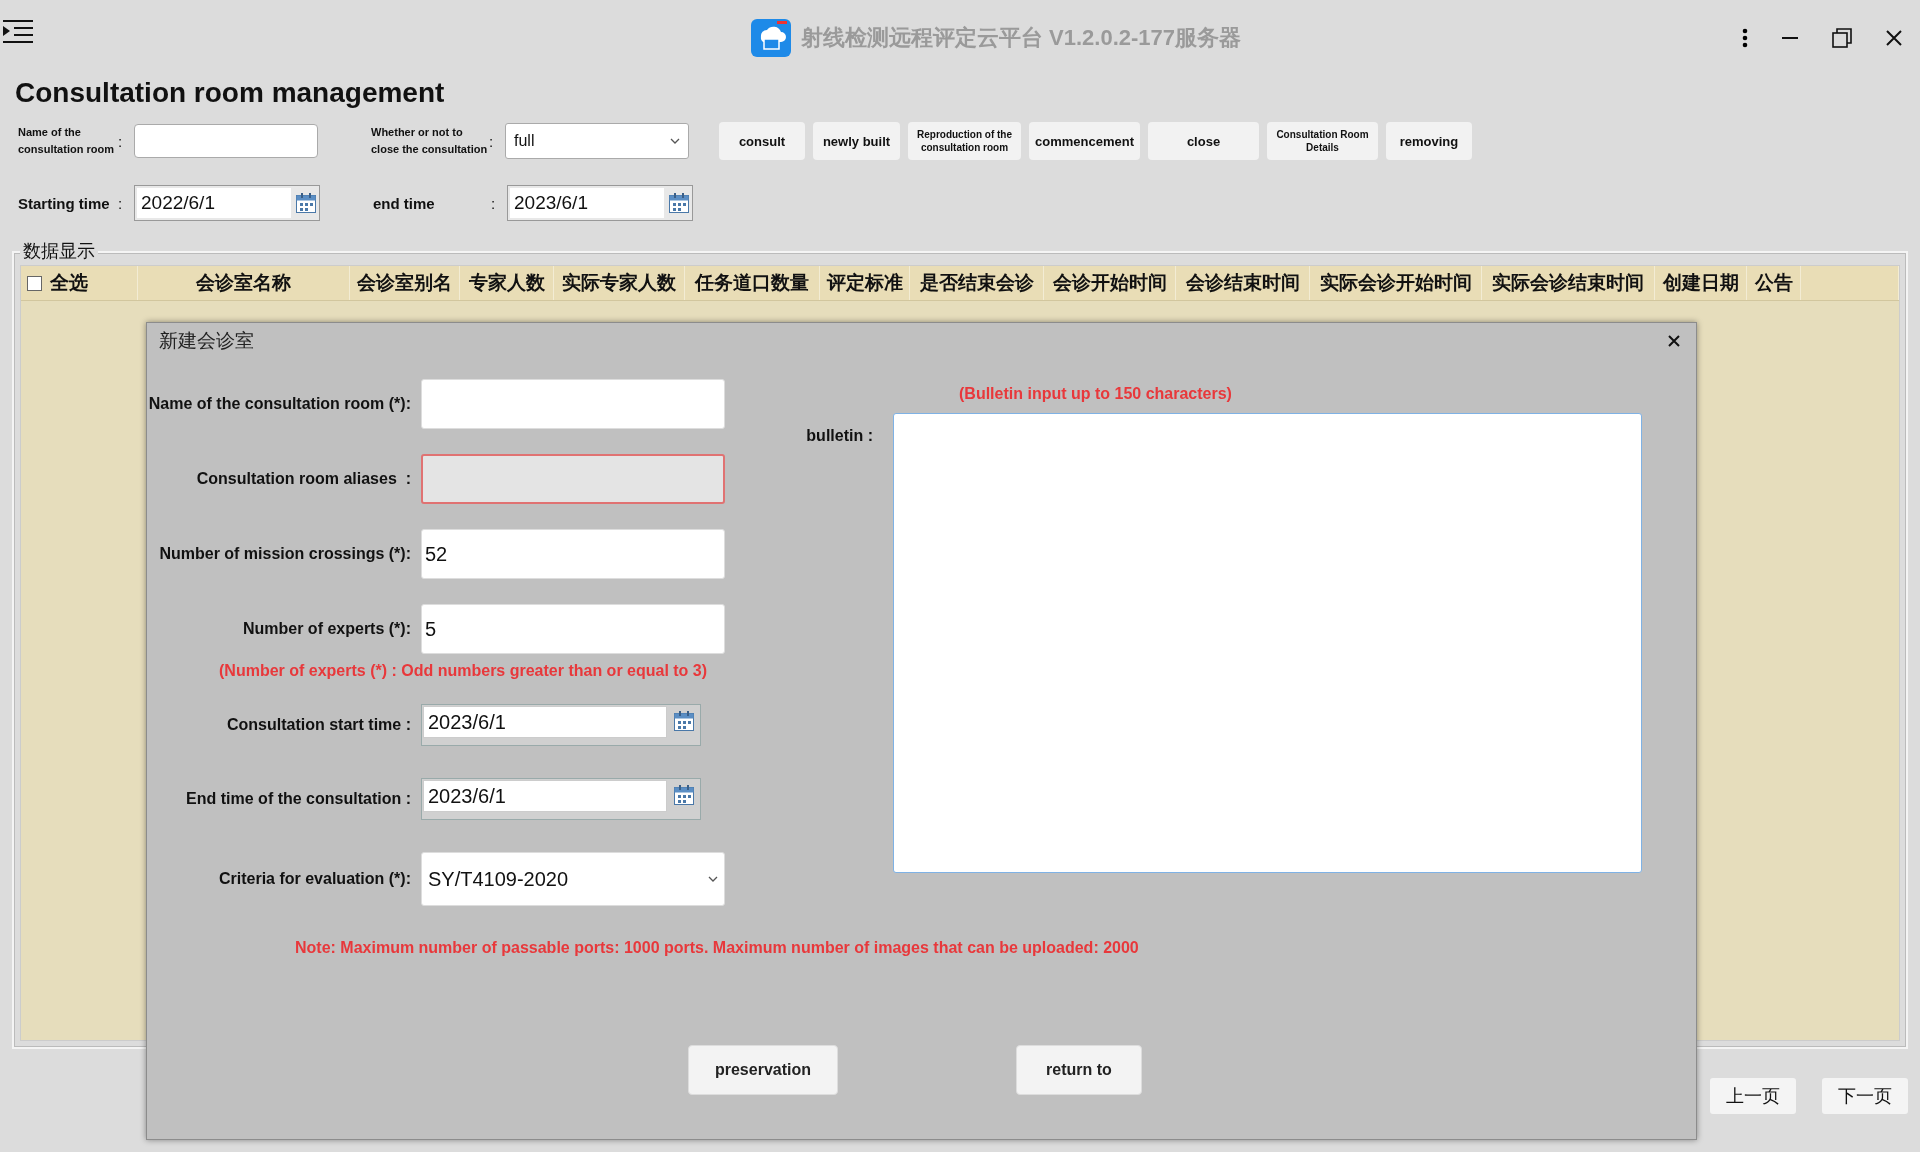 Image resolution: width=1920 pixels, height=1152 pixels. What do you see at coordinates (429, 141) in the screenshot?
I see `field-label: Whether or not to close the consultation` at bounding box center [429, 141].